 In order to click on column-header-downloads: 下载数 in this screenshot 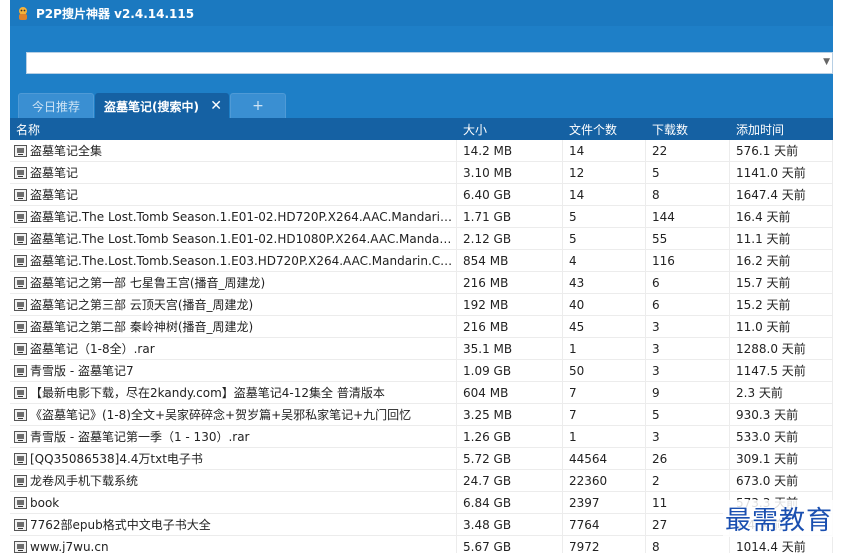, I will do `click(688, 129)`.